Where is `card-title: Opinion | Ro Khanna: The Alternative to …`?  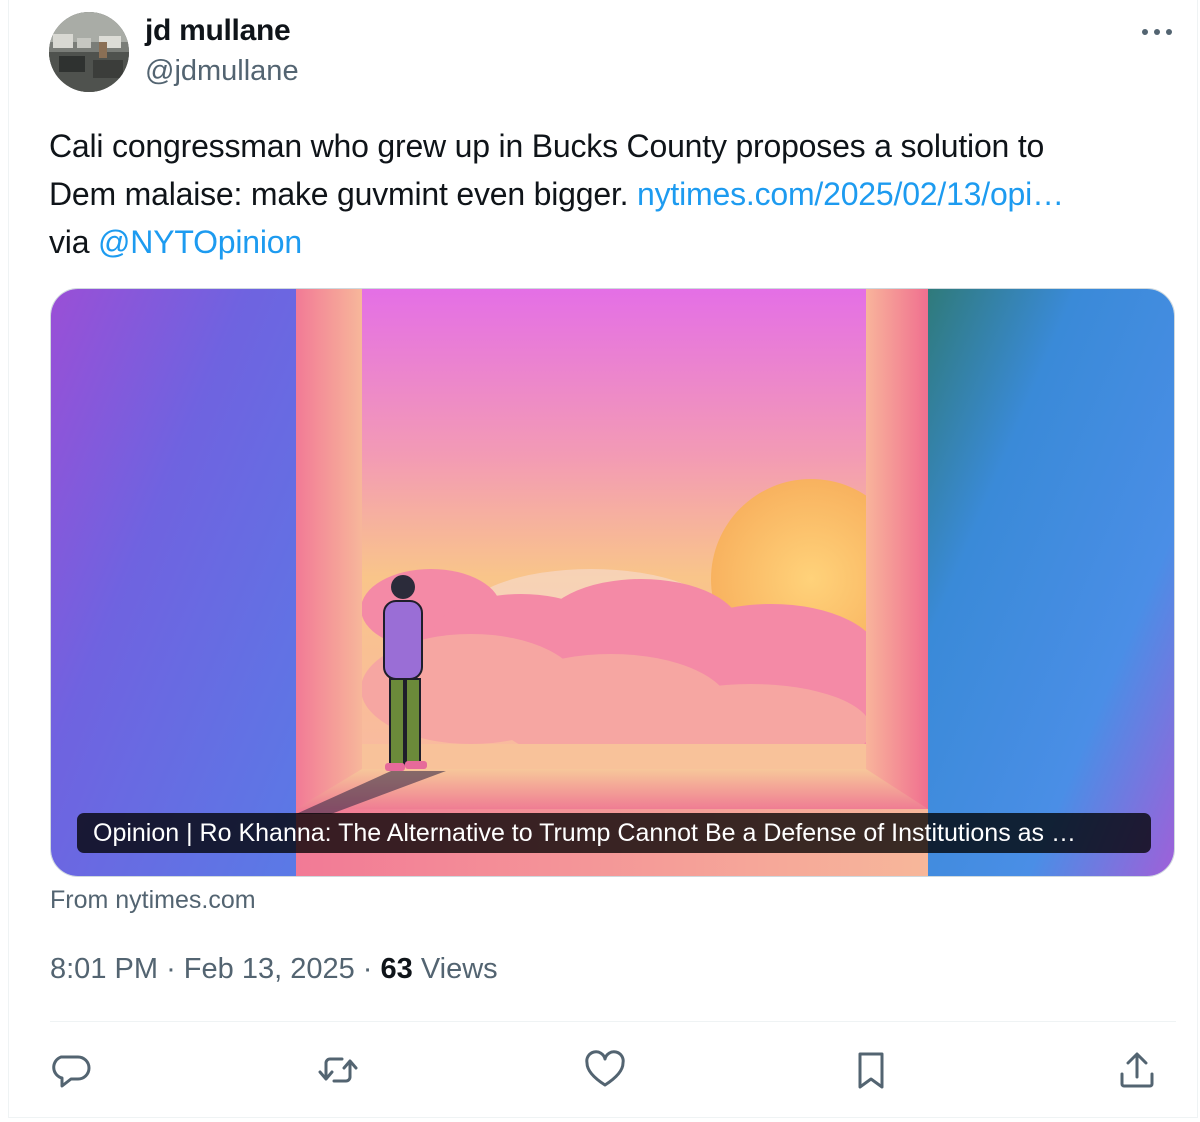 card-title: Opinion | Ro Khanna: The Alternative to … is located at coordinates (614, 833).